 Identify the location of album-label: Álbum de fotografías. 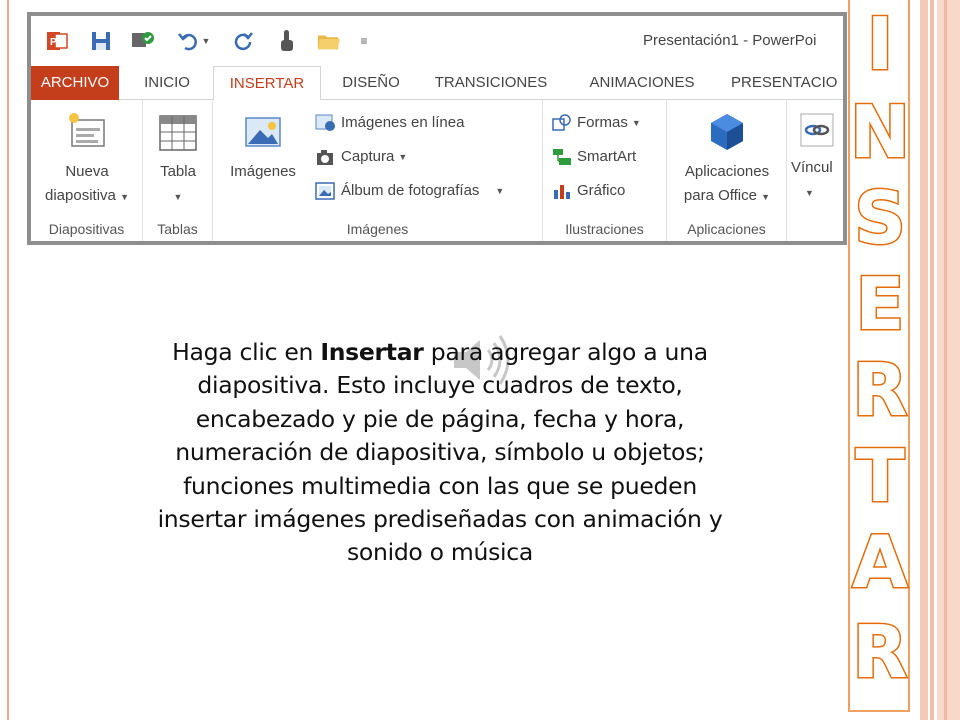
(410, 190).